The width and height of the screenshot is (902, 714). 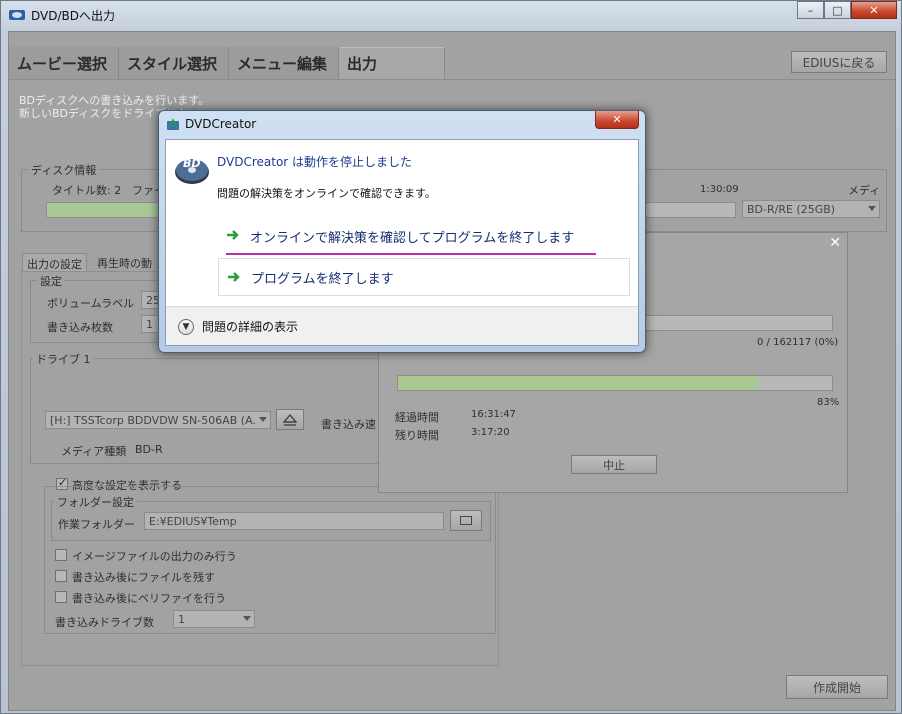 I want to click on drive-label: ドライブ 1, so click(x=63, y=359).